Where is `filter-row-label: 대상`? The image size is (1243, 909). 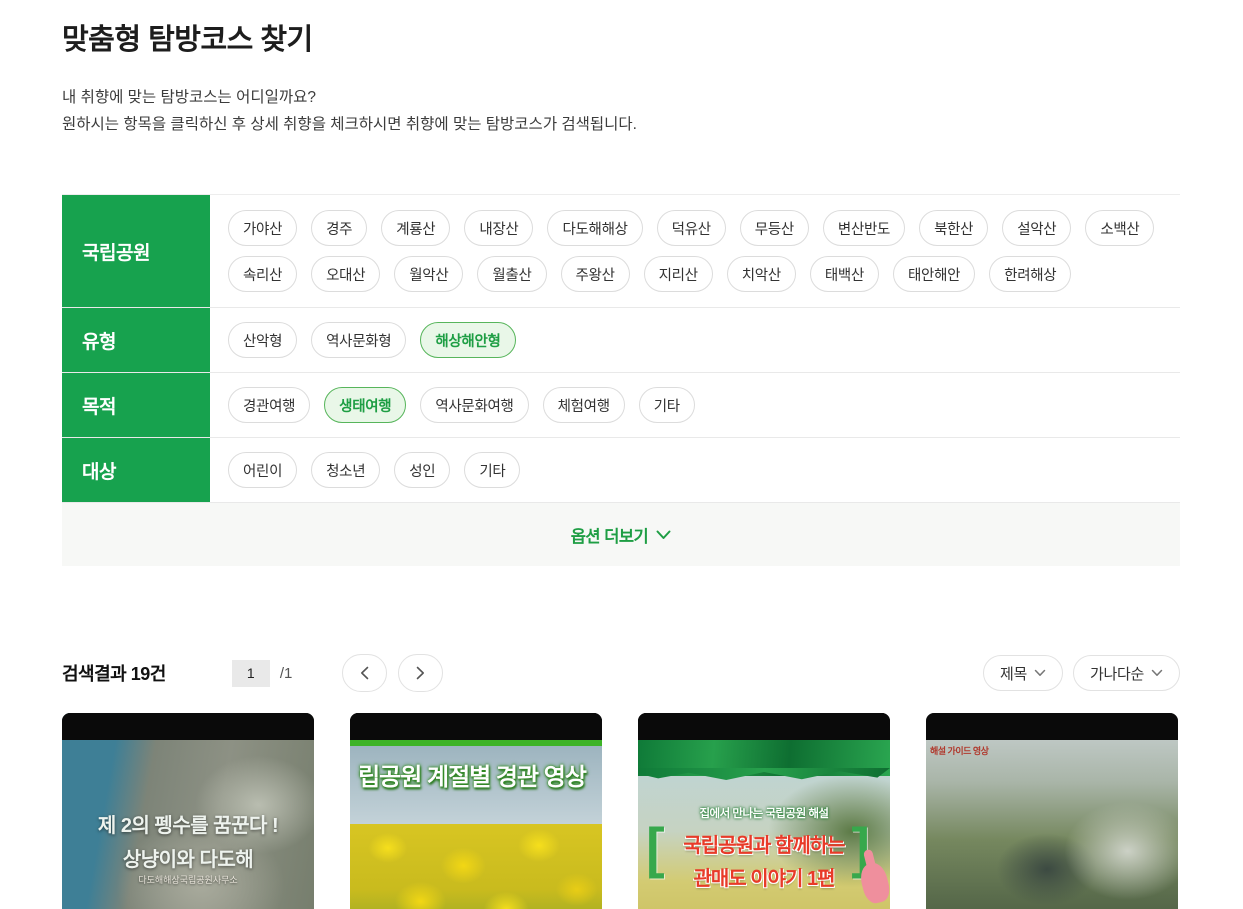 filter-row-label: 대상 is located at coordinates (136, 470).